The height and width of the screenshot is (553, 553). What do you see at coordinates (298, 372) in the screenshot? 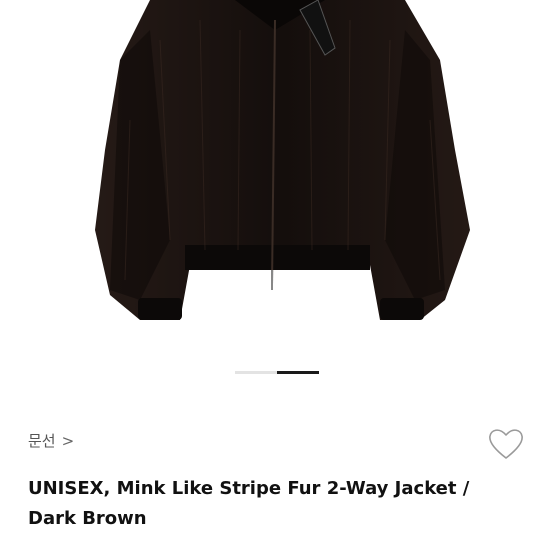
I see `pager-dot-active` at bounding box center [298, 372].